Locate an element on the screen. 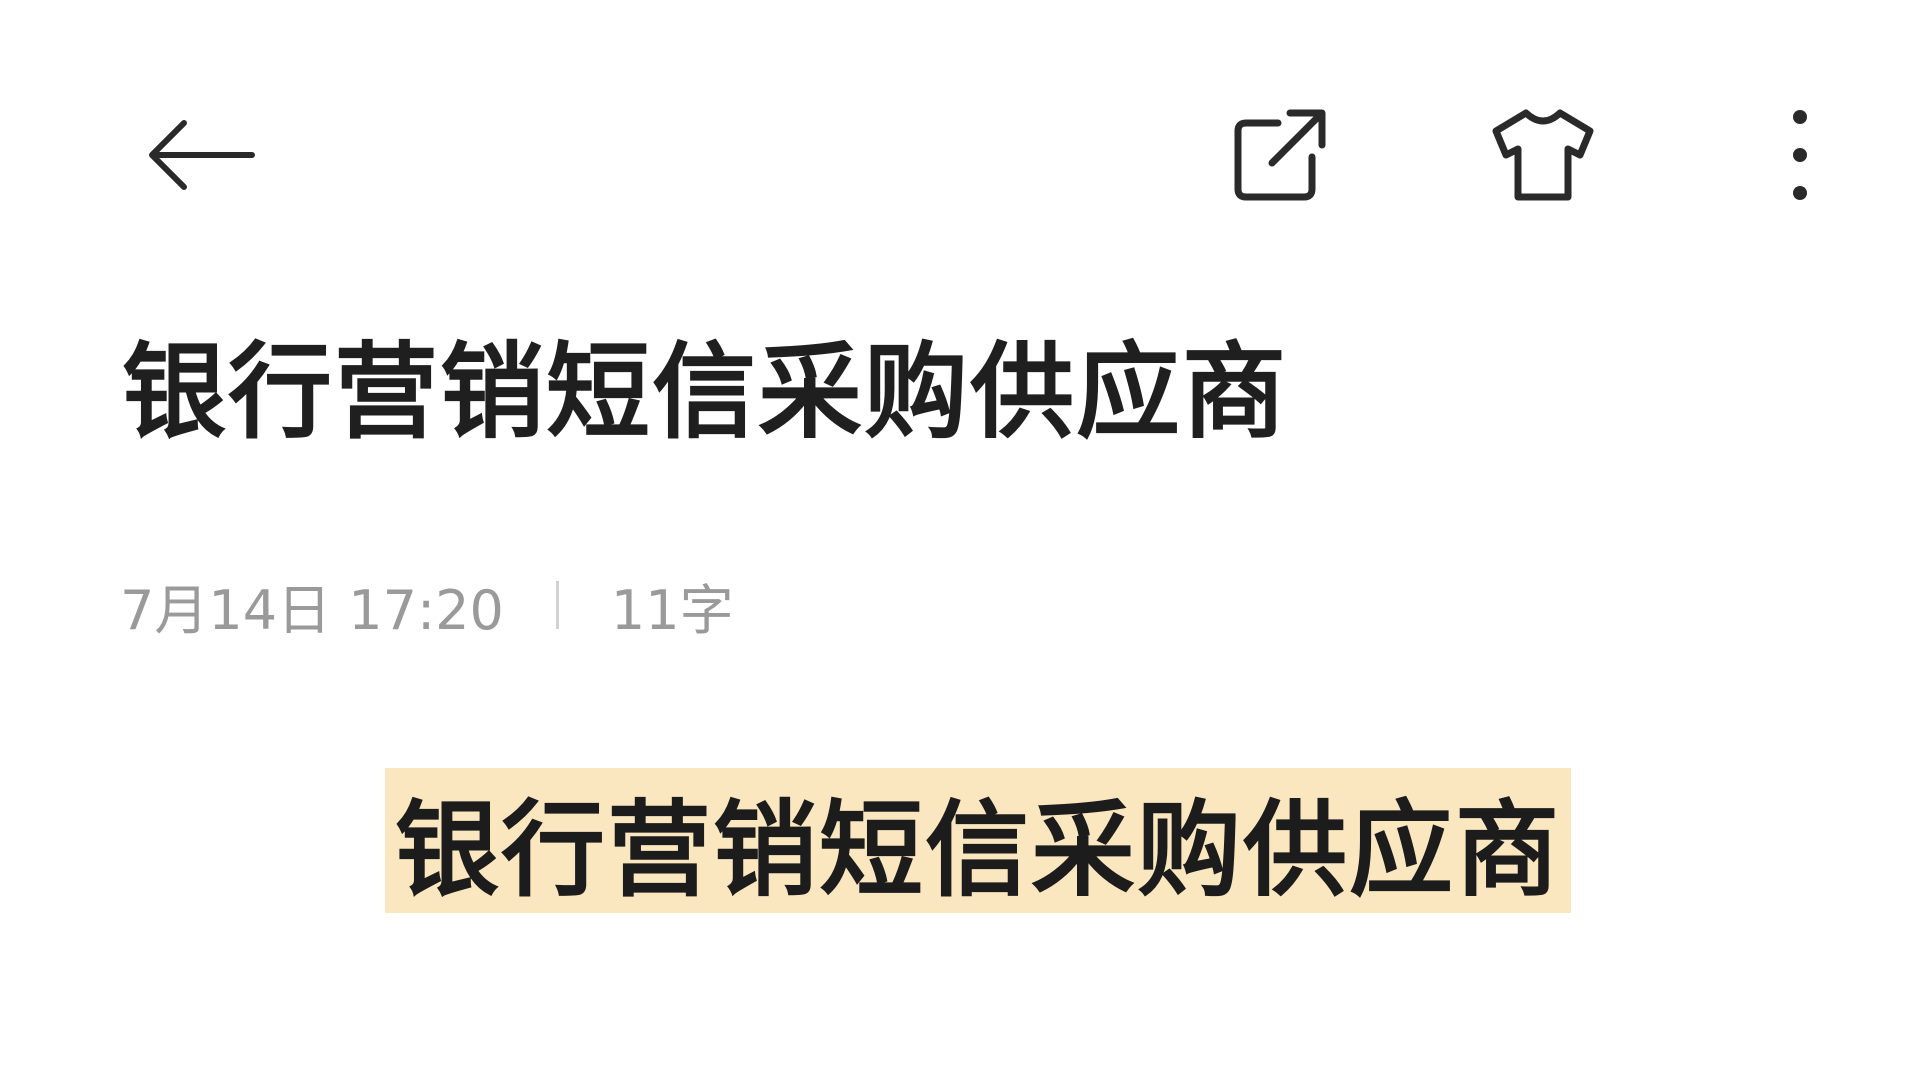  more-vertical-icon is located at coordinates (1800, 155).